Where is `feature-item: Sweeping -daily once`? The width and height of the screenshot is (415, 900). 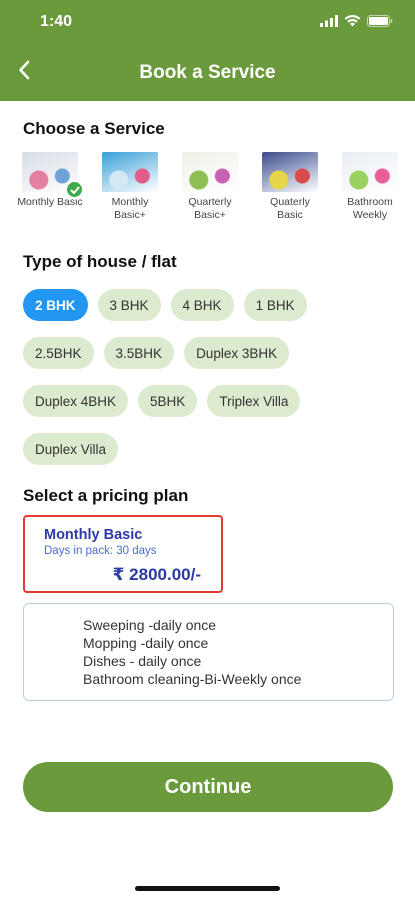 feature-item: Sweeping -daily once is located at coordinates (150, 625).